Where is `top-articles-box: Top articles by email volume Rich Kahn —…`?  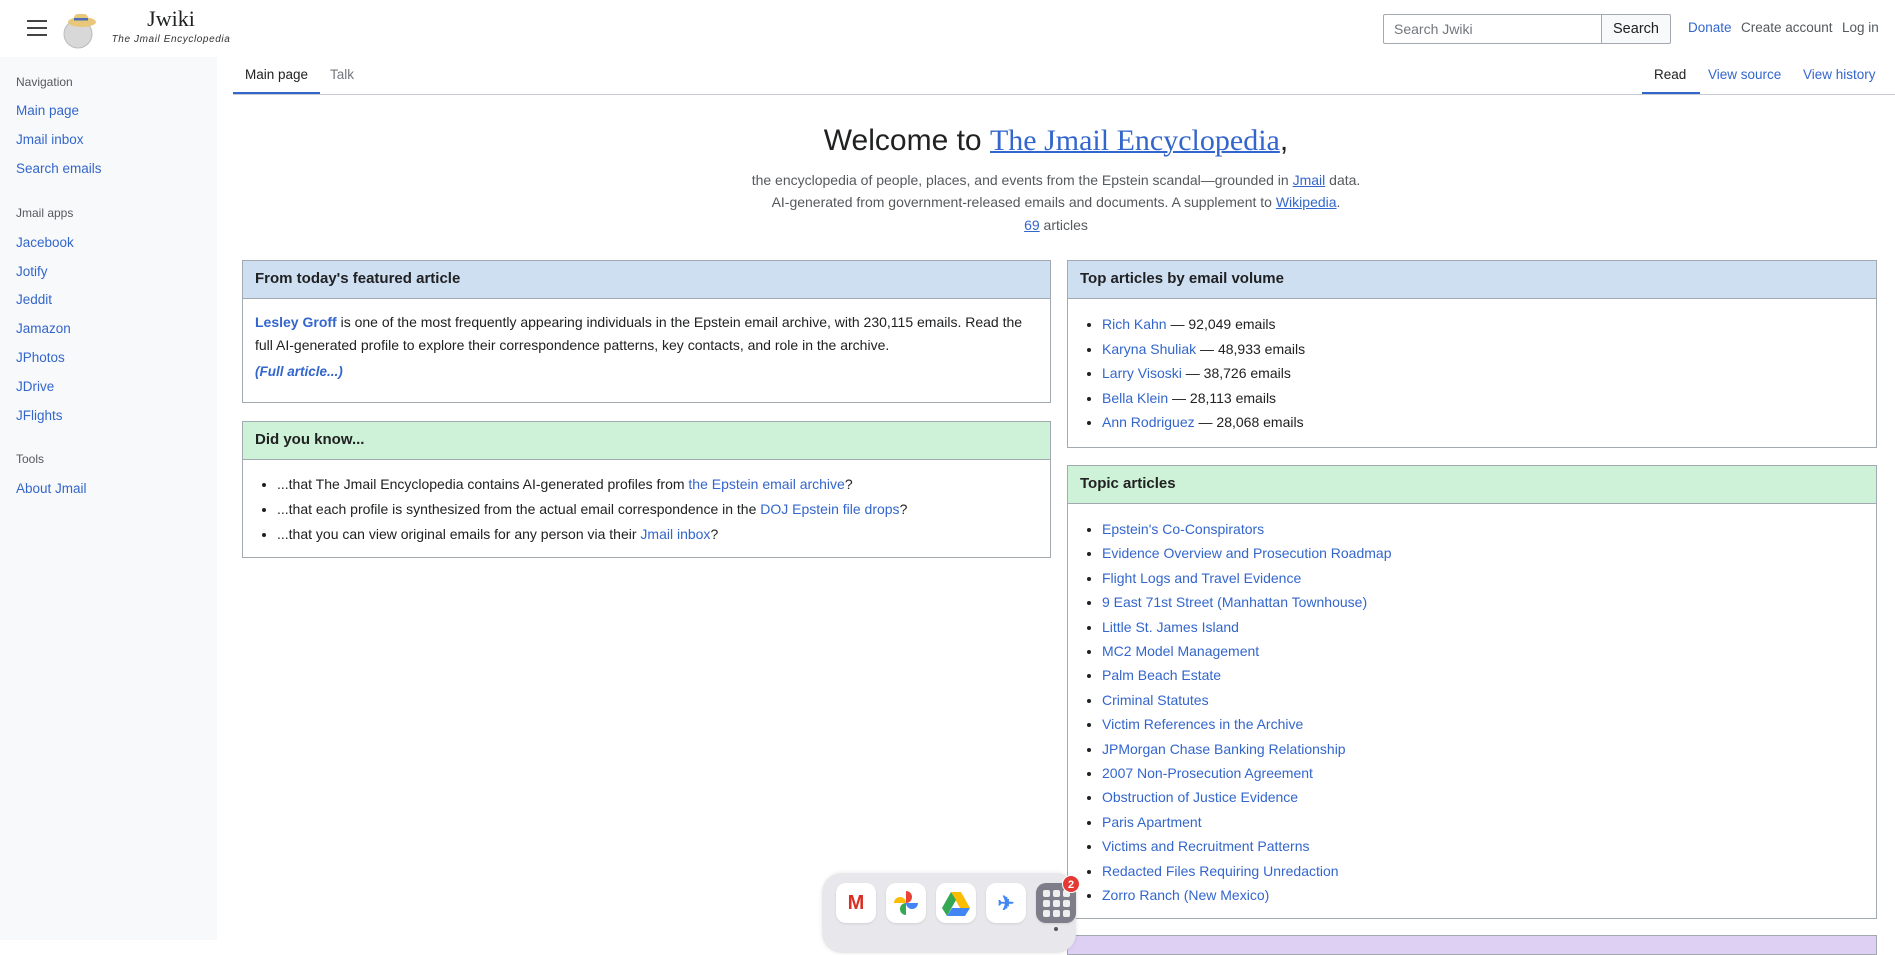 top-articles-box: Top articles by email volume Rich Kahn —… is located at coordinates (1472, 354).